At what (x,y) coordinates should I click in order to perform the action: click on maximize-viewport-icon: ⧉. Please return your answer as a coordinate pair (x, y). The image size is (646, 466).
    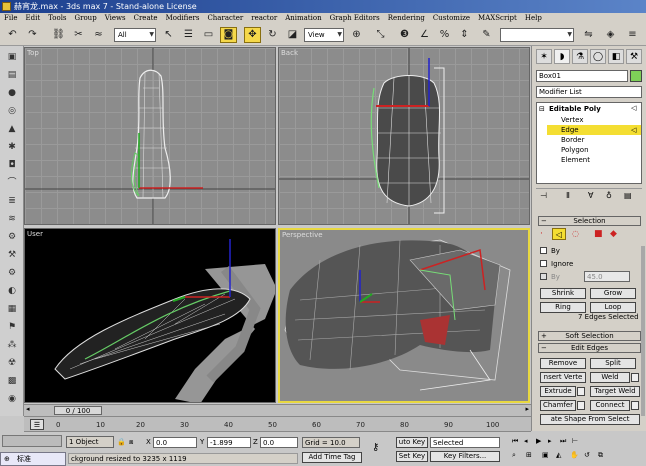
    Looking at the image, I should click on (600, 455).